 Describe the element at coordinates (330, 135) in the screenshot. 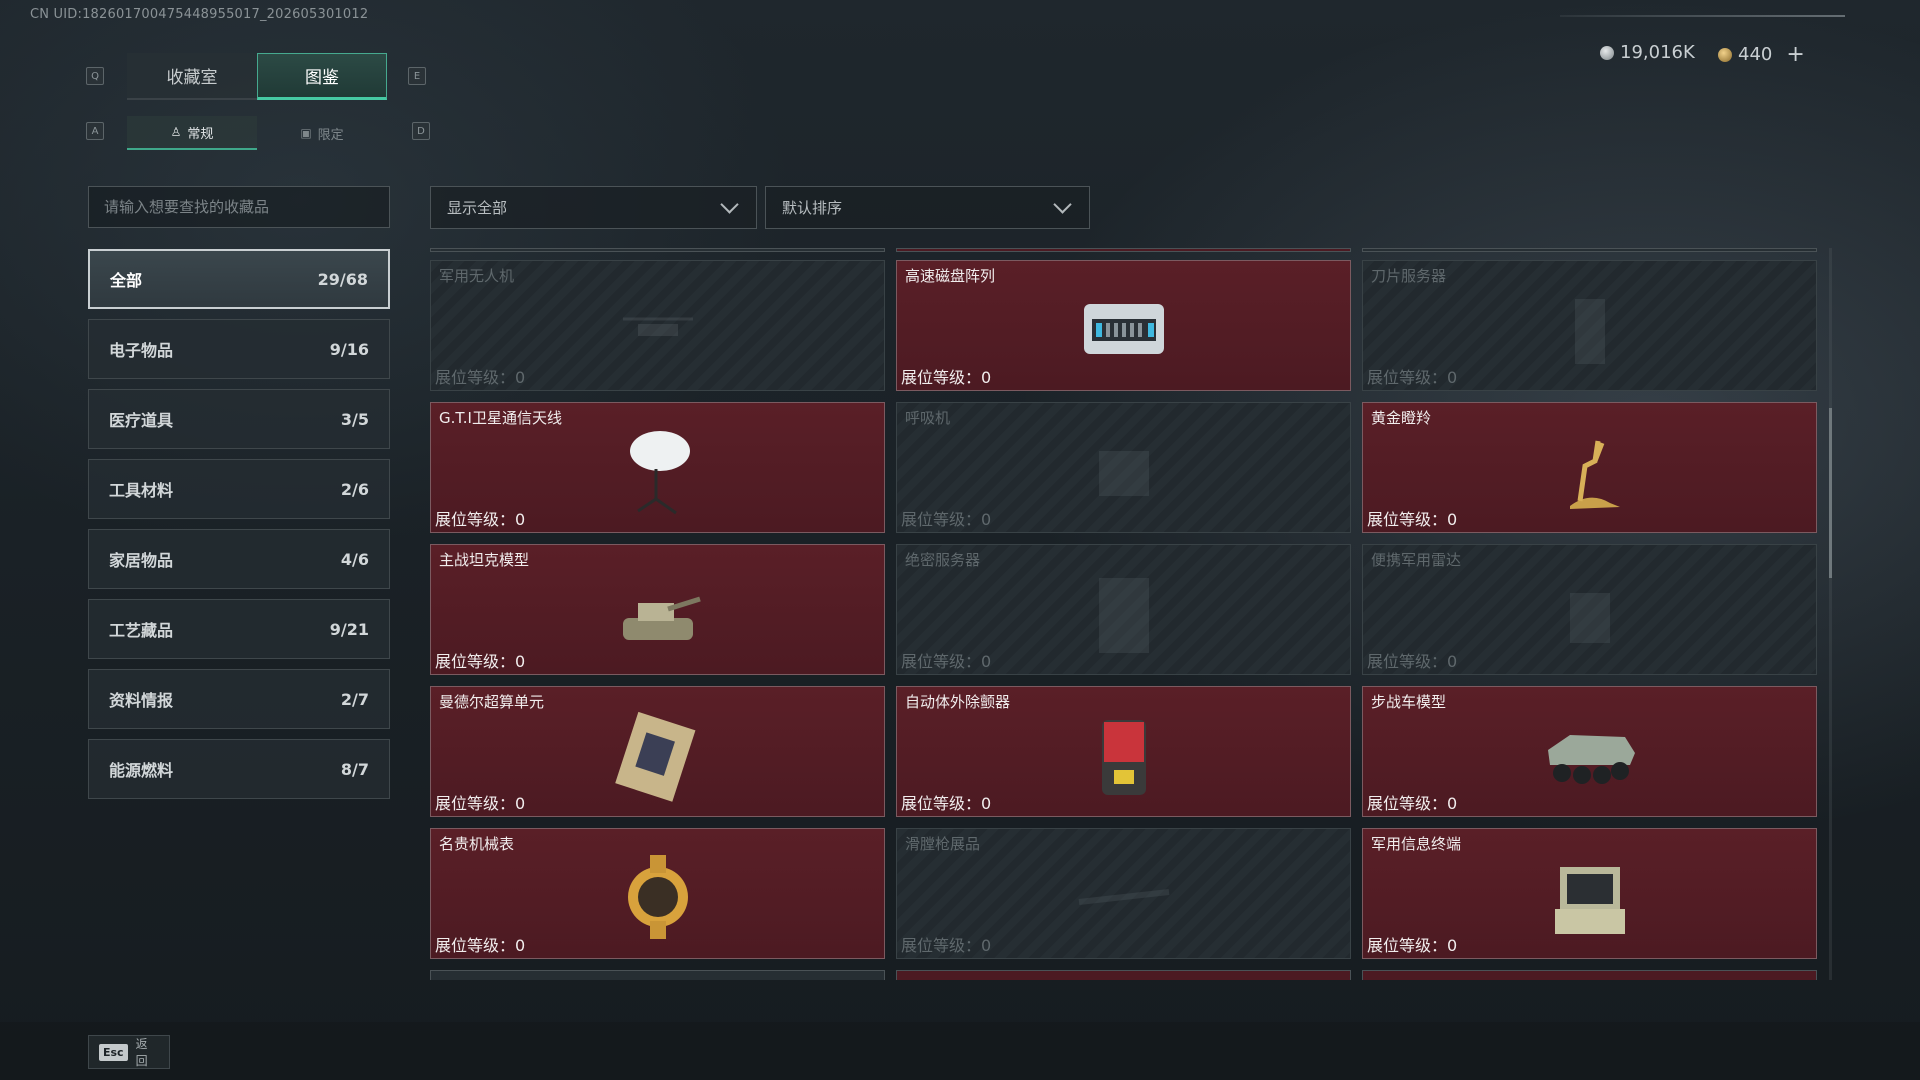

I see `subtab-limited-label: 限定` at that location.